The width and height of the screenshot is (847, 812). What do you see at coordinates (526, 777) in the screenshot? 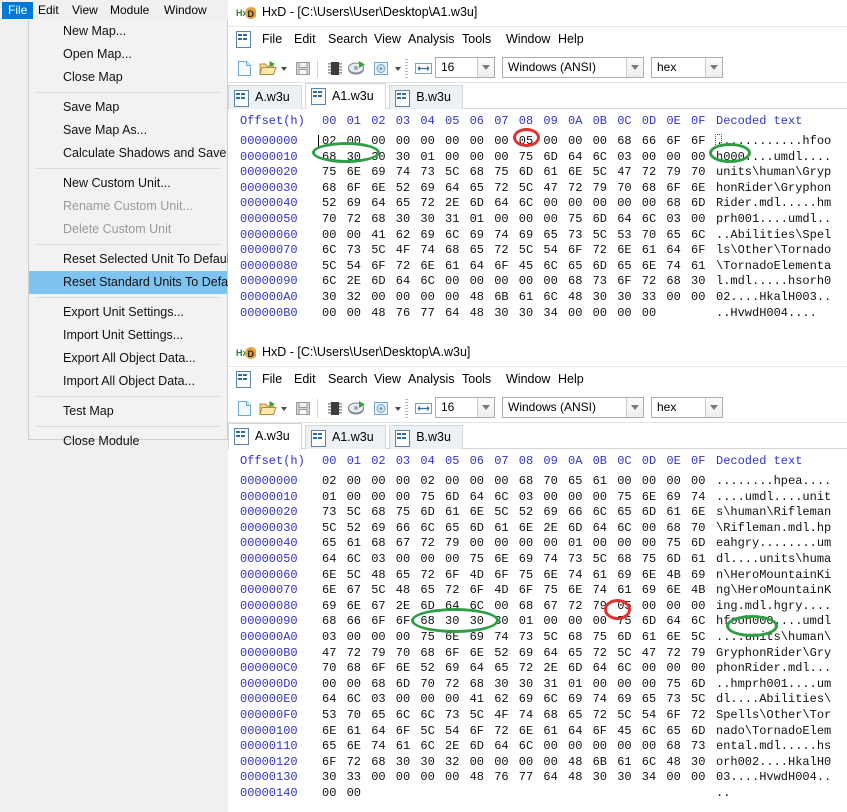
I see `hex-byte: 77` at bounding box center [526, 777].